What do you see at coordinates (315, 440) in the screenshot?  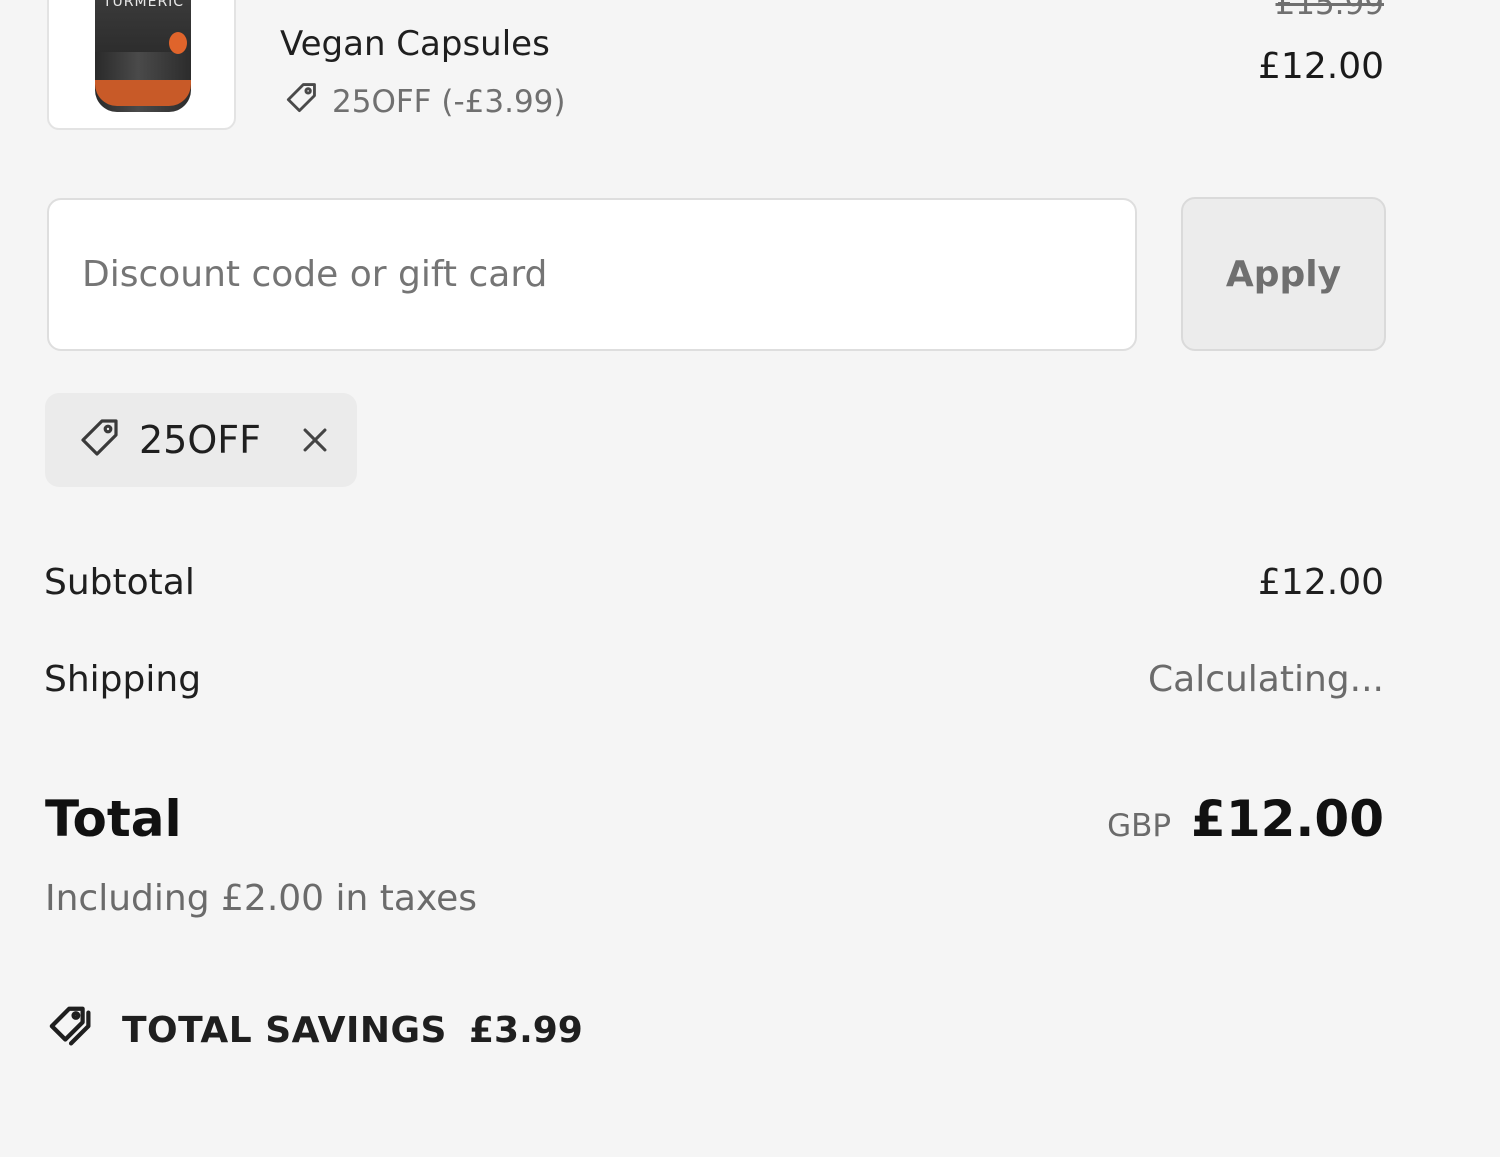 I see `close-icon` at bounding box center [315, 440].